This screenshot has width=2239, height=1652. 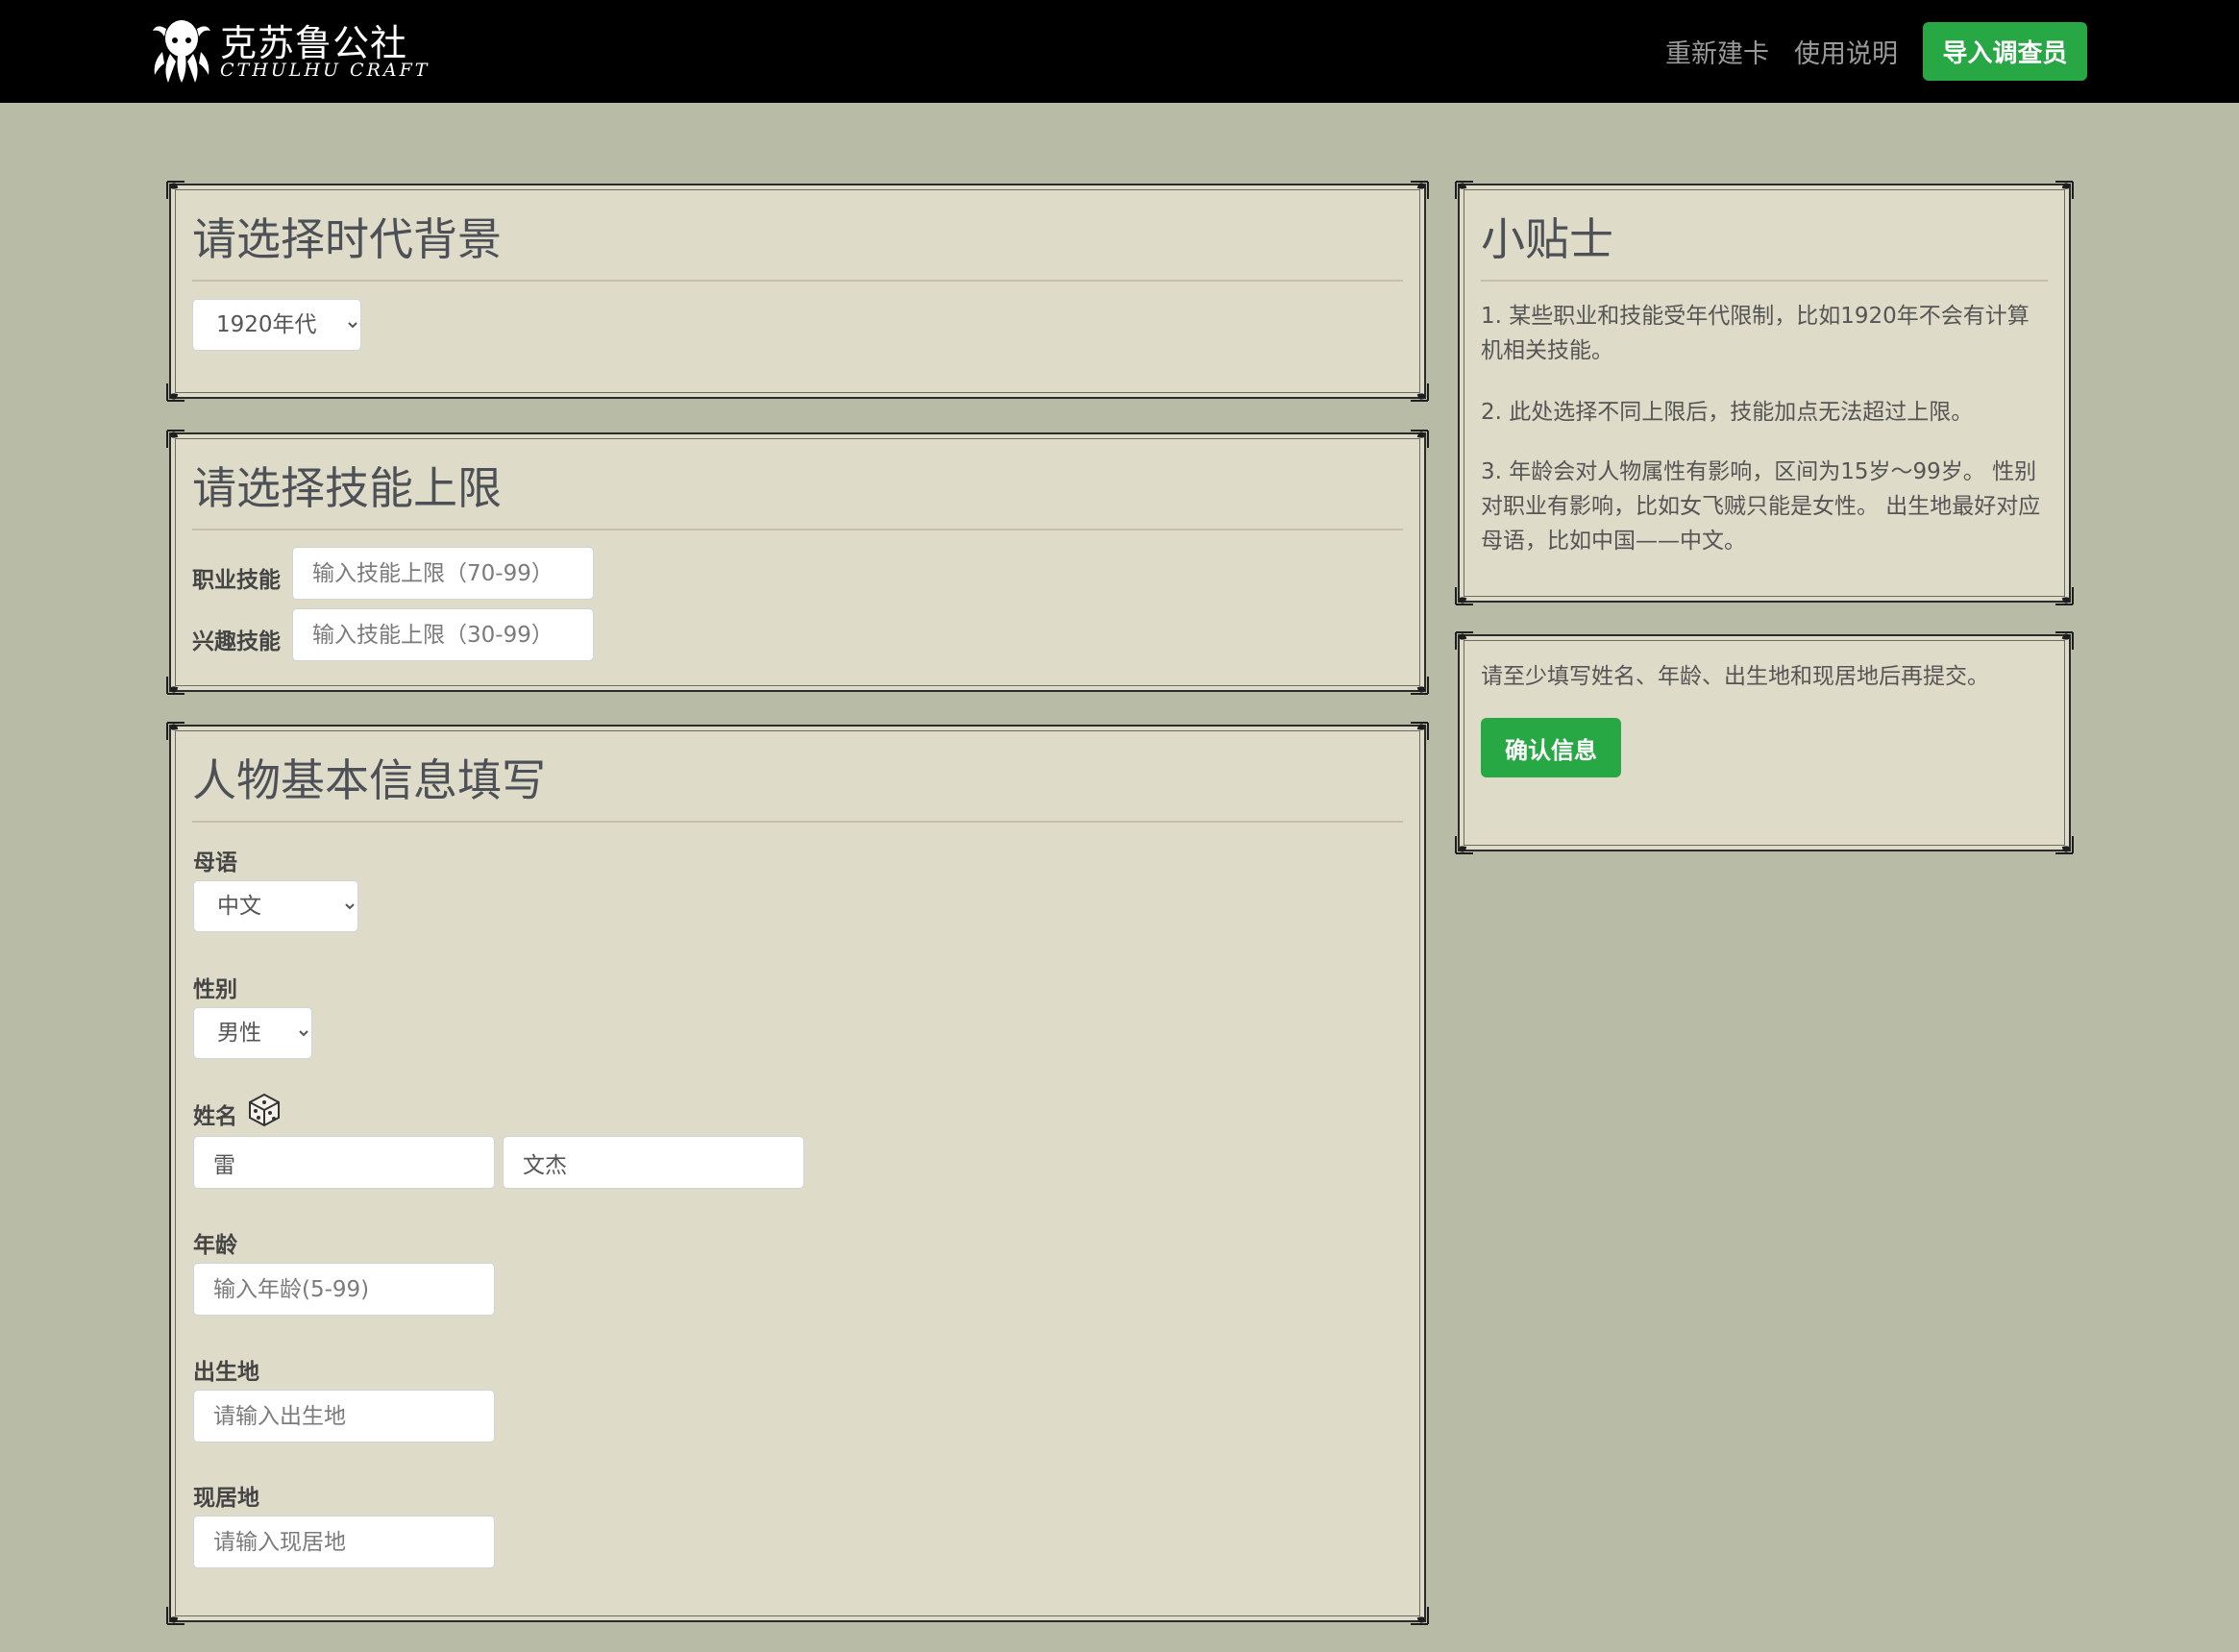 What do you see at coordinates (1551, 747) in the screenshot?
I see `confirm-info-button: 确认信息` at bounding box center [1551, 747].